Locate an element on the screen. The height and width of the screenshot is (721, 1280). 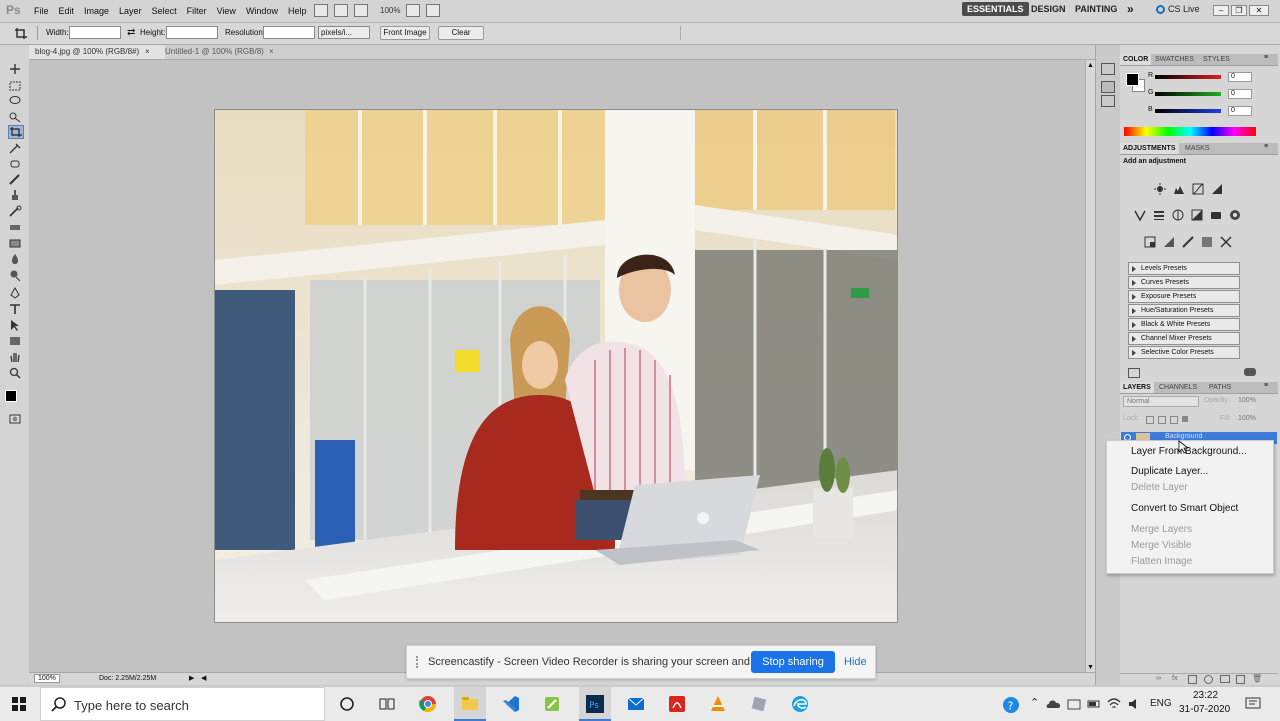
lock-all-icon is located at coordinates (1185, 419).